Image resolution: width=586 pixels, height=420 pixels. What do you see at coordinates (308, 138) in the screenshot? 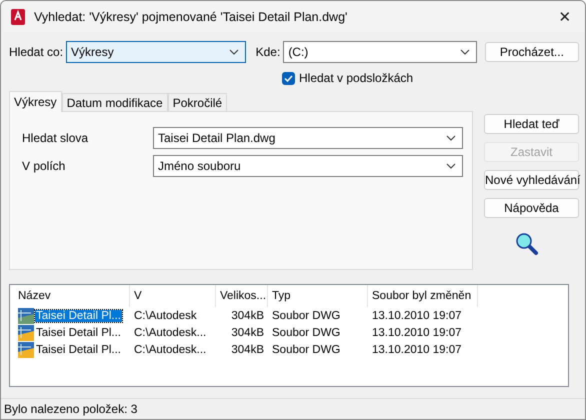
I see `dropdown: Taisei Detail Plan.dwg` at bounding box center [308, 138].